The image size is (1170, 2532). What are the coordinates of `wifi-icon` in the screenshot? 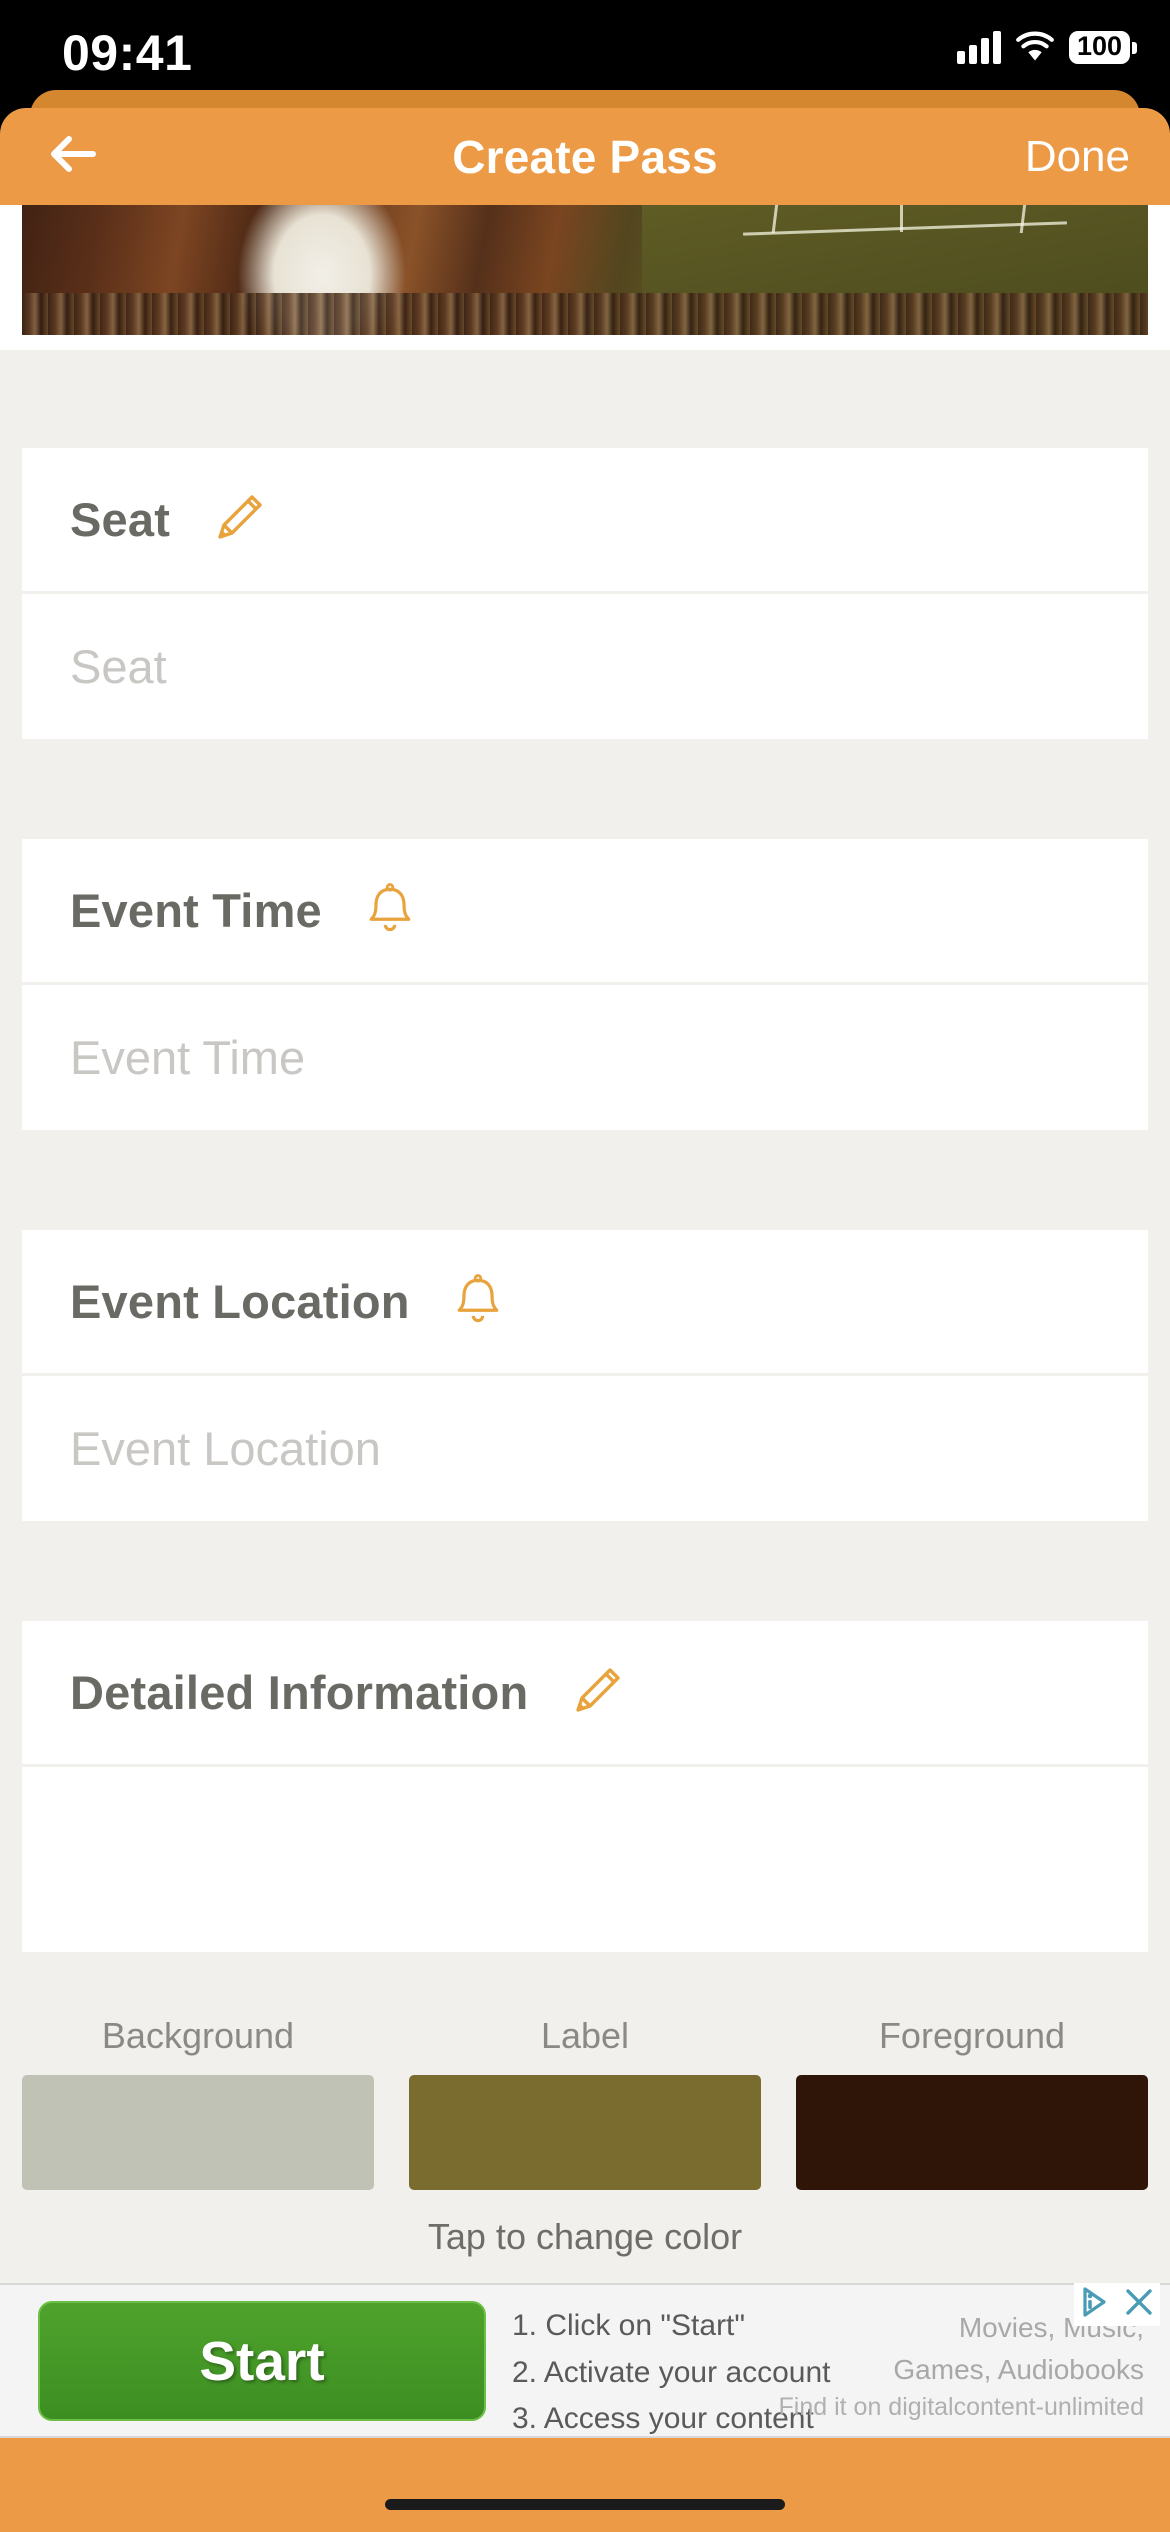 It's located at (1035, 47).